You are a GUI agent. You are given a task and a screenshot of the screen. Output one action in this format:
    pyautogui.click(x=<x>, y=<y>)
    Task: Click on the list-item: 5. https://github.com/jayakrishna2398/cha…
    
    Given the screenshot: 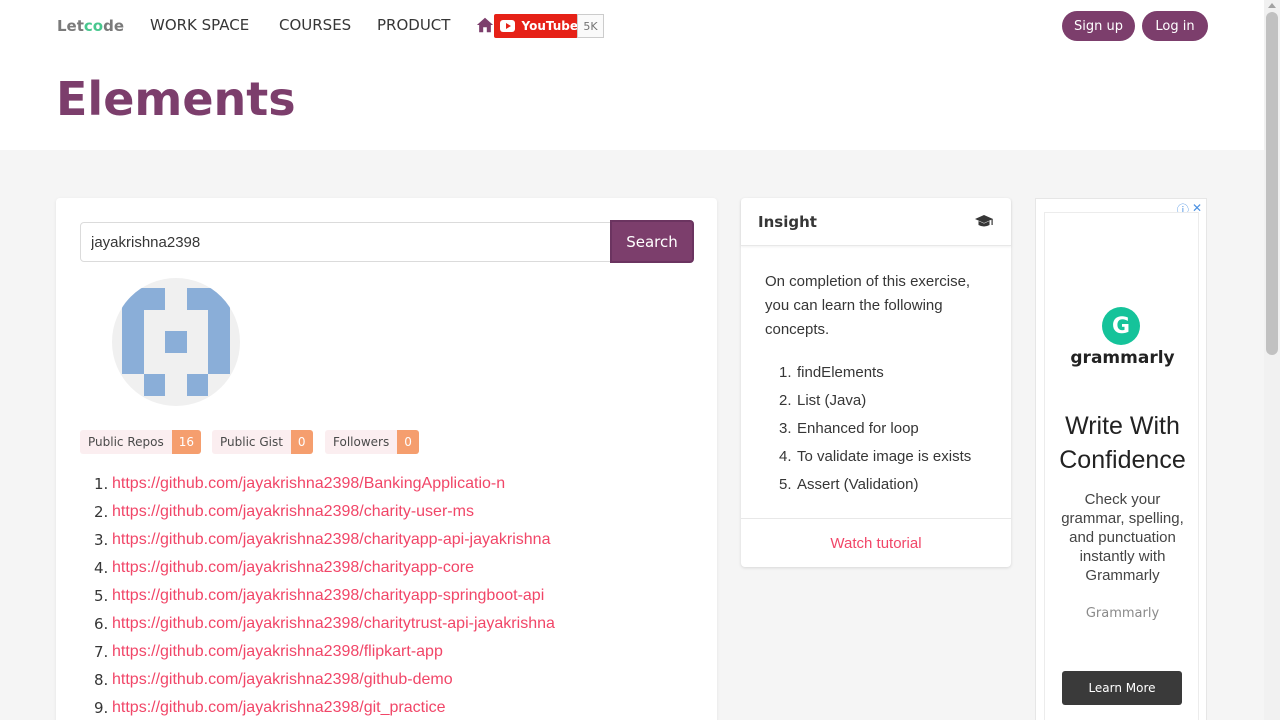 What is the action you would take?
    pyautogui.click(x=319, y=596)
    